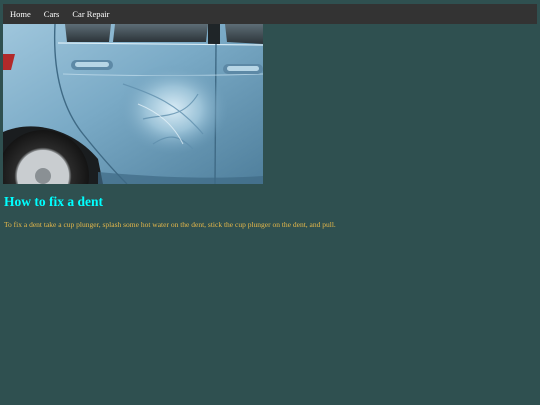  What do you see at coordinates (91, 14) in the screenshot?
I see `nav-link-car-repair: Car Repair` at bounding box center [91, 14].